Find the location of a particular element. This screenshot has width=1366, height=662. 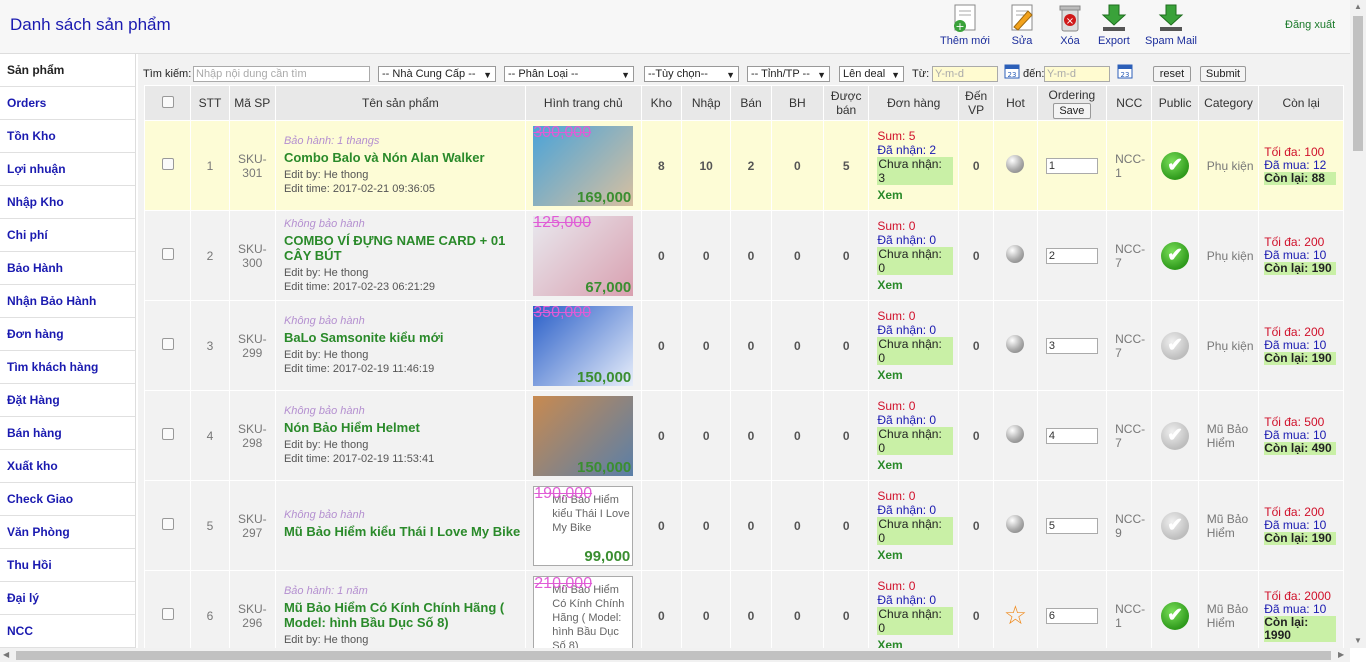

sidebar-item: Văn Phòng is located at coordinates (67, 532).